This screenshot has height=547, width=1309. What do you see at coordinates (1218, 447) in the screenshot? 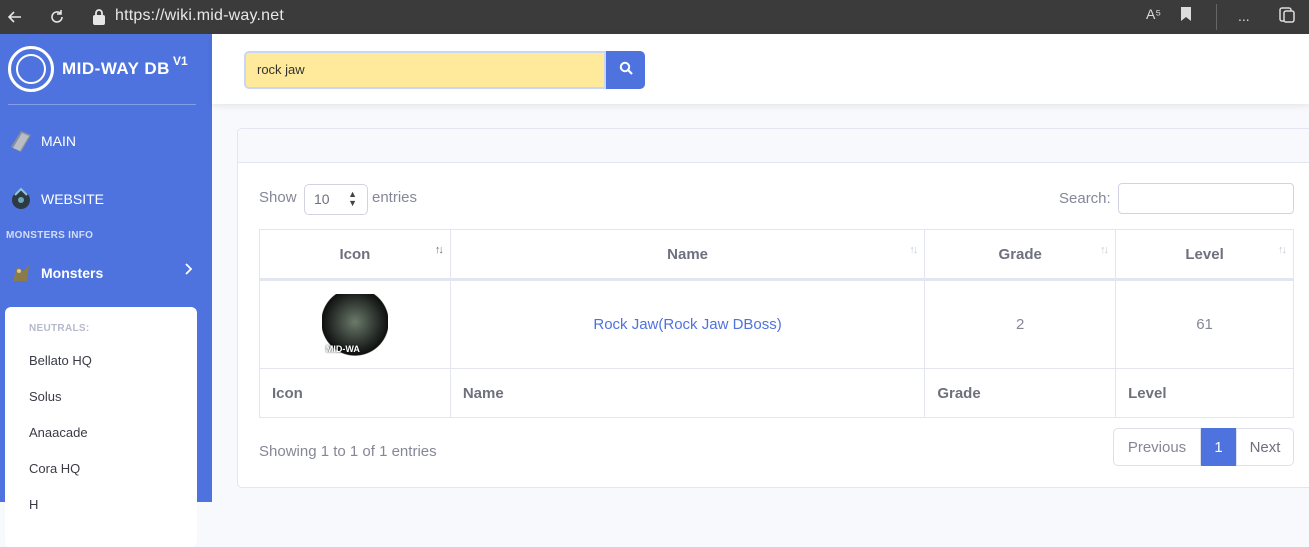
I see `page-button-current: 1` at bounding box center [1218, 447].